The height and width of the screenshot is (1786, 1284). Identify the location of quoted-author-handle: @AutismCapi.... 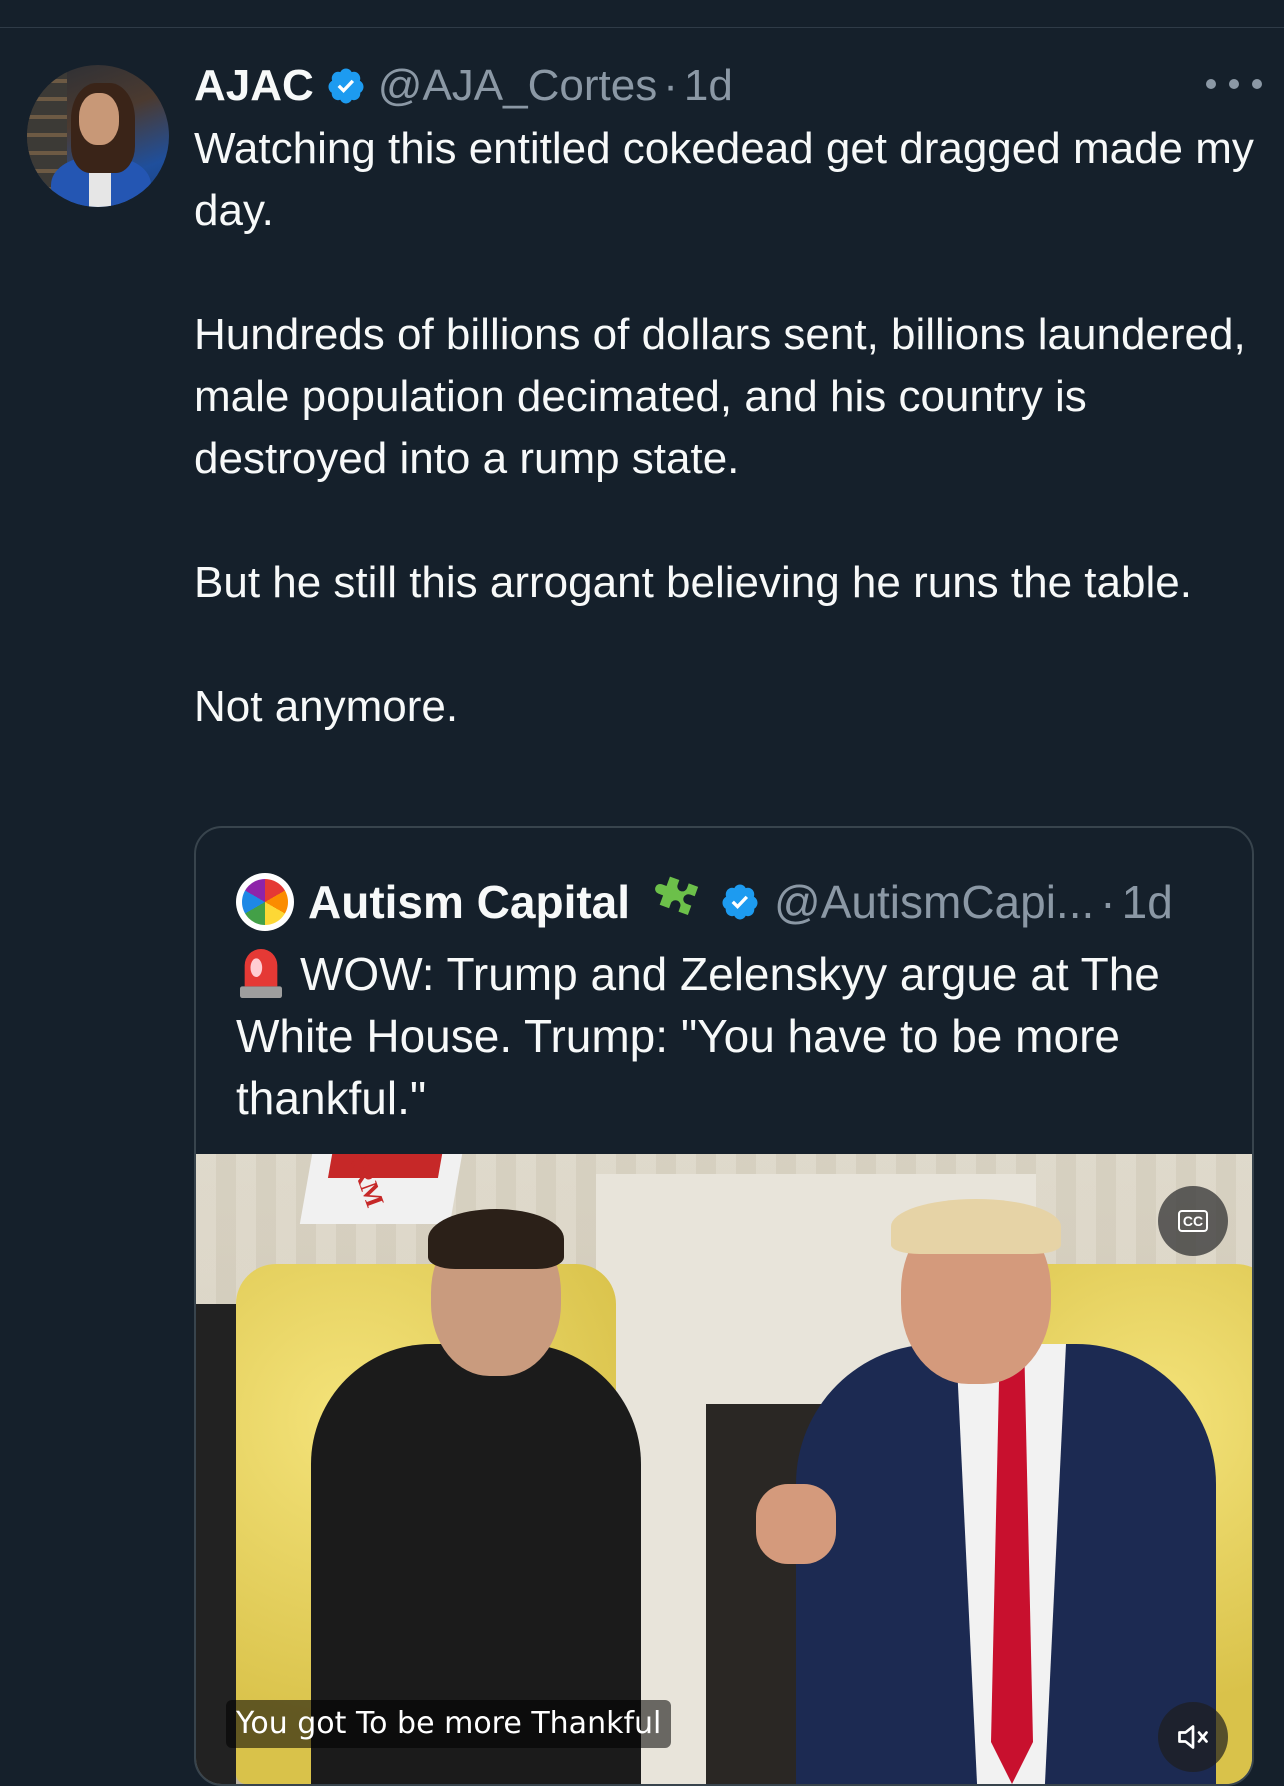
(934, 902).